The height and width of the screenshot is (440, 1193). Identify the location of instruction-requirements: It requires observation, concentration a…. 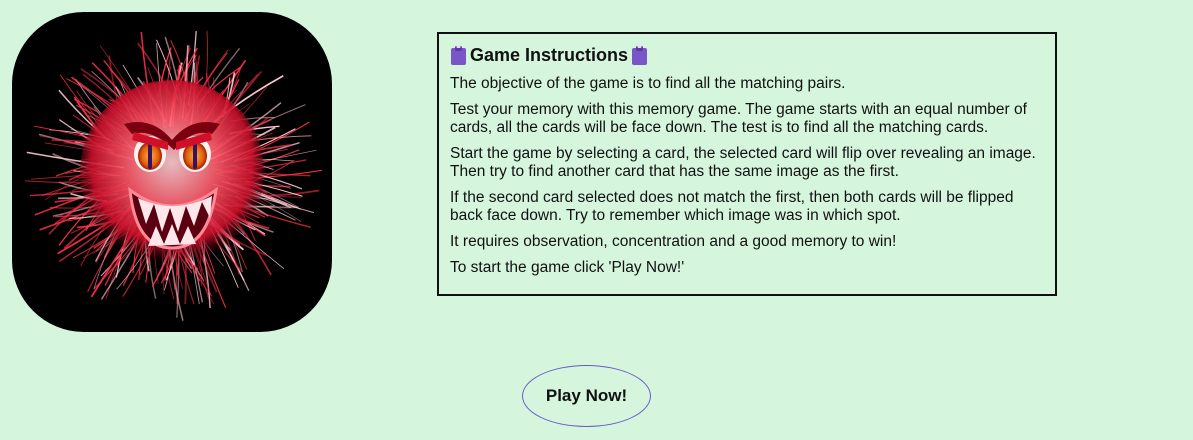
(673, 241).